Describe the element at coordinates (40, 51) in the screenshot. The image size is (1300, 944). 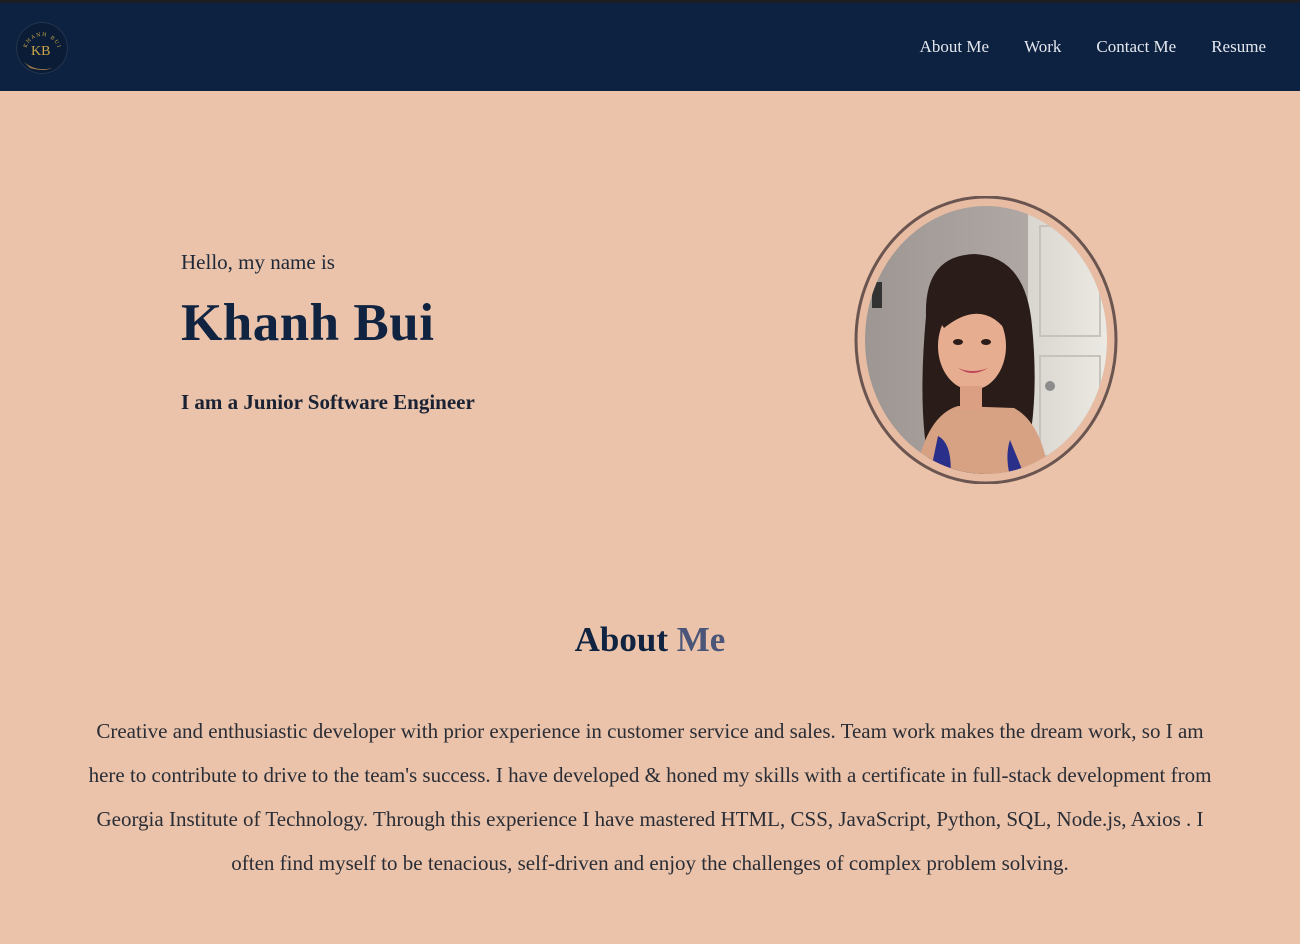
I see `logo-monogram: KB` at that location.